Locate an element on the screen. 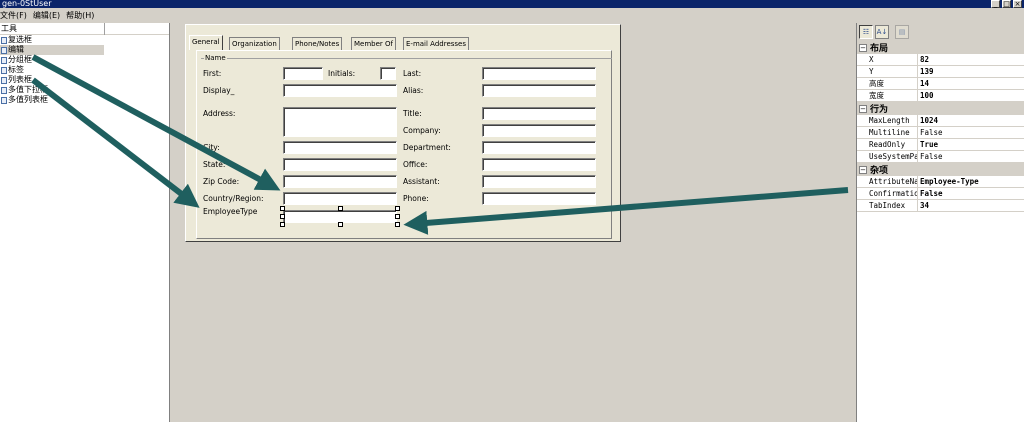 The image size is (1024, 422). property-toolbar: ☷ A↓ ▤ is located at coordinates (940, 32).